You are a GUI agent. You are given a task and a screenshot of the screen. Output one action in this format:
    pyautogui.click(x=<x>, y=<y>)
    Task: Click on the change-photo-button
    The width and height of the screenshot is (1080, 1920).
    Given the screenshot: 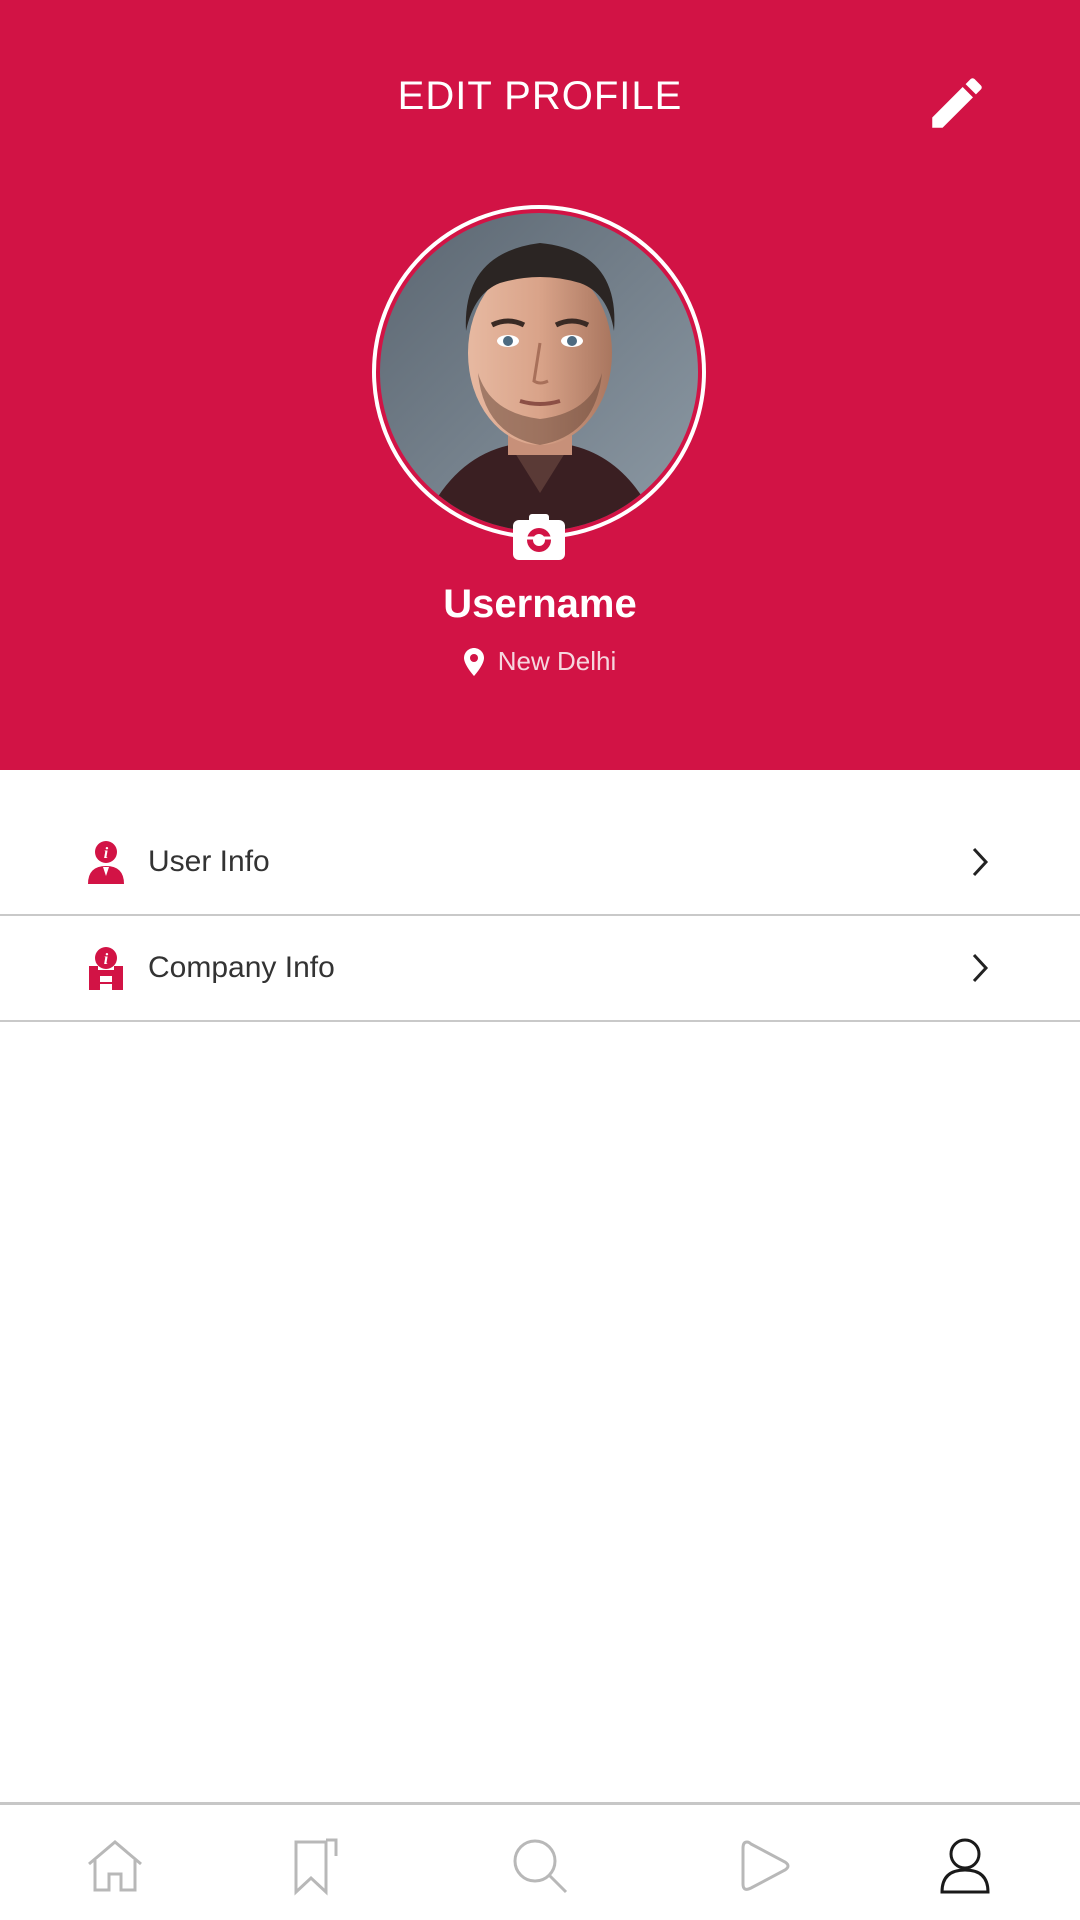 What is the action you would take?
    pyautogui.click(x=539, y=536)
    